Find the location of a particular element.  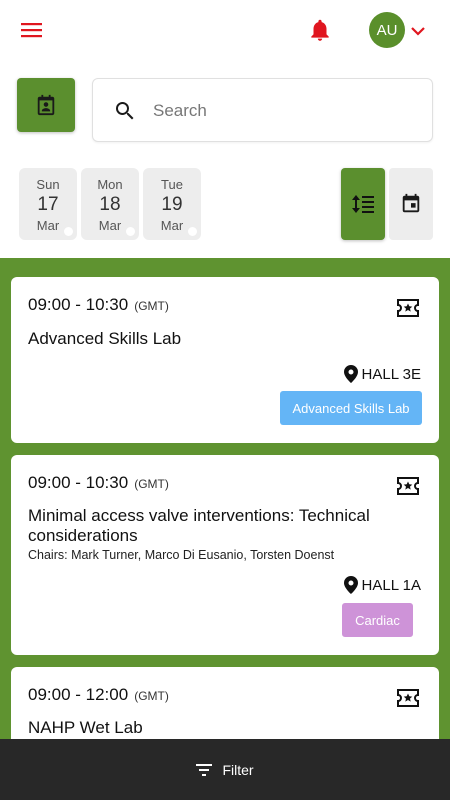

search-box is located at coordinates (262, 110).